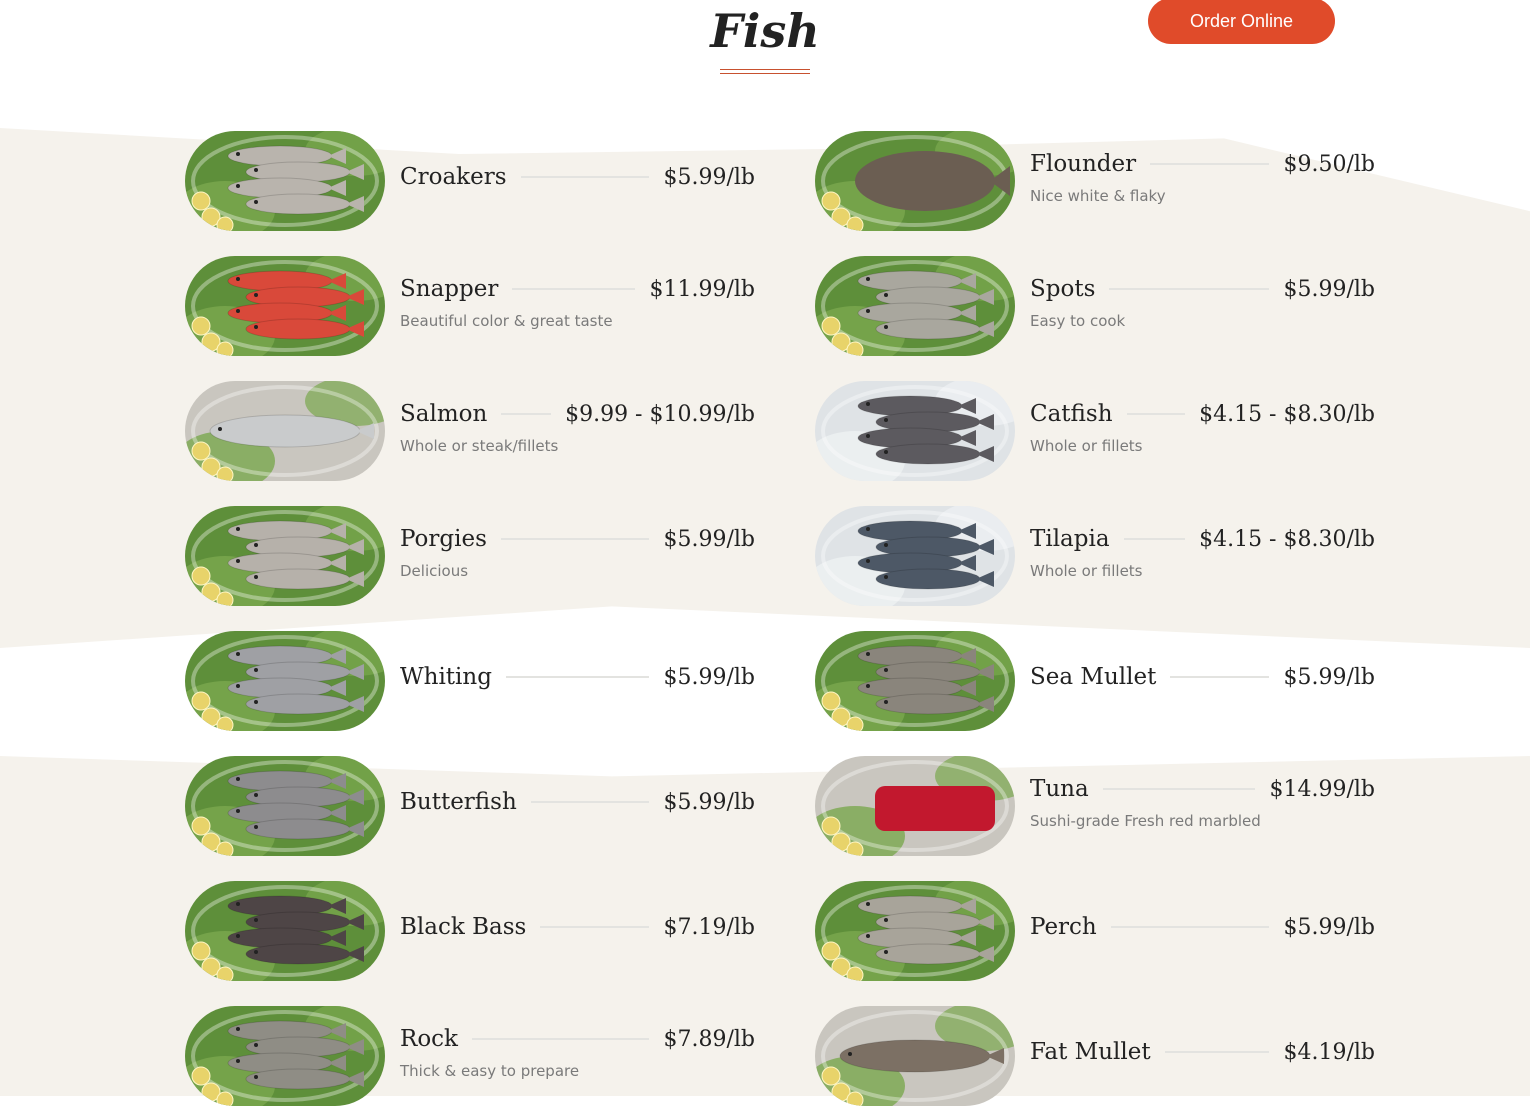 Image resolution: width=1530 pixels, height=1106 pixels. I want to click on menu-item-name: Tuna, so click(1059, 789).